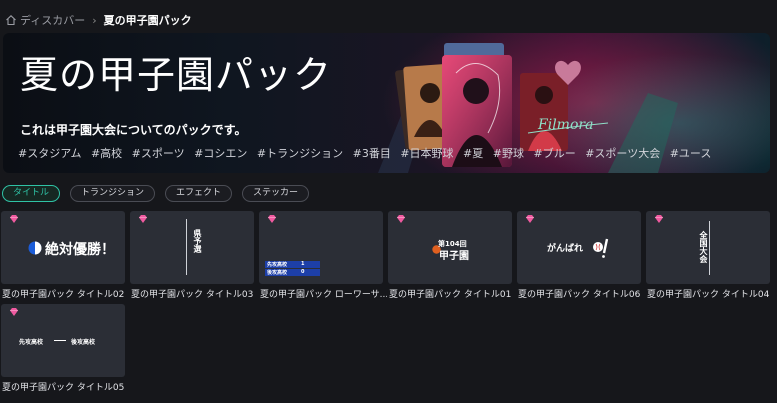  I want to click on preview-text: 県予選, so click(197, 241).